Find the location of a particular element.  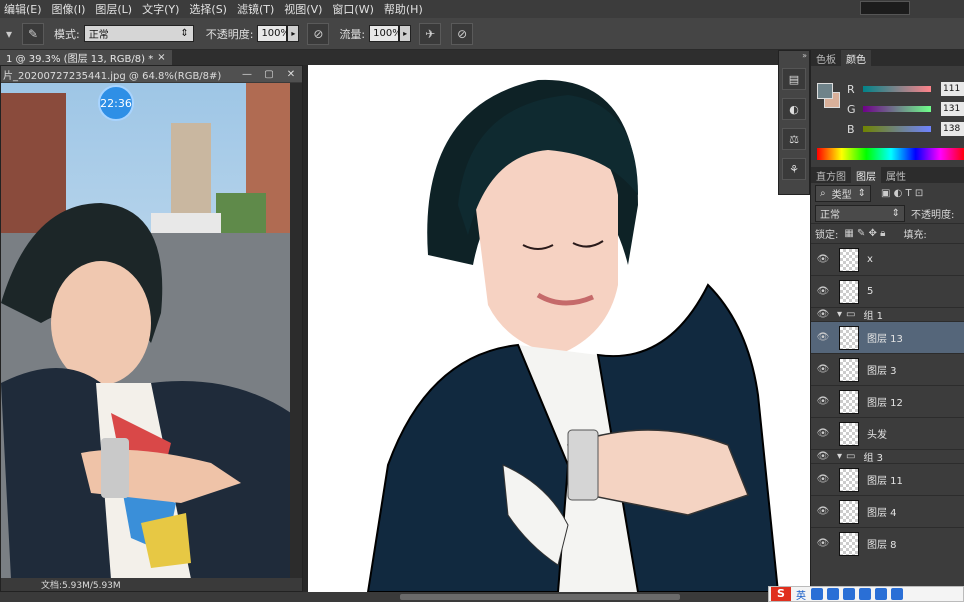

tool-presets-icon: ⚘ is located at coordinates (794, 169).